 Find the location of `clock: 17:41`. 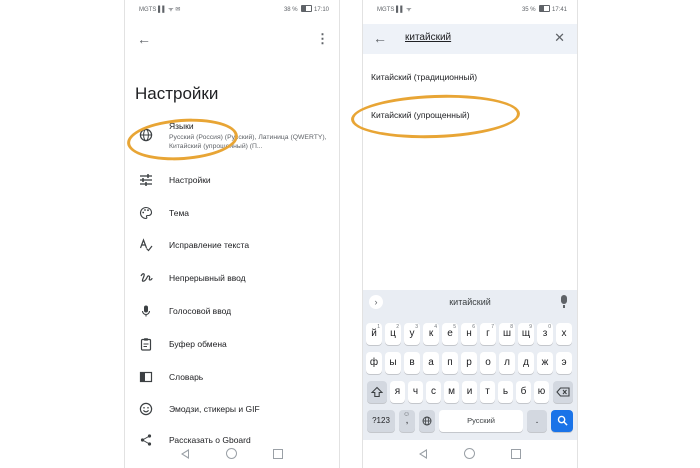

clock: 17:41 is located at coordinates (559, 10).